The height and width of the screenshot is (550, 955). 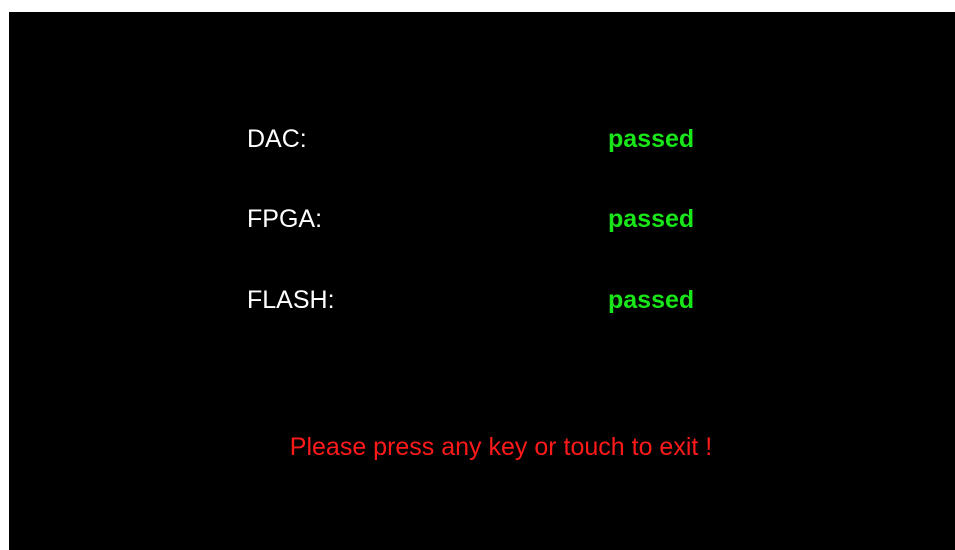 What do you see at coordinates (482, 300) in the screenshot?
I see `test-row-flash: FLASH: passed` at bounding box center [482, 300].